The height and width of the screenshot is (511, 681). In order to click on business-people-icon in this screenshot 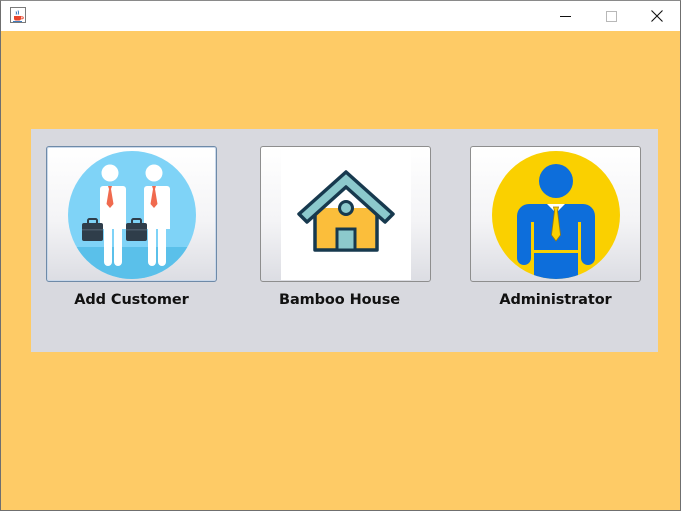, I will do `click(132, 215)`.